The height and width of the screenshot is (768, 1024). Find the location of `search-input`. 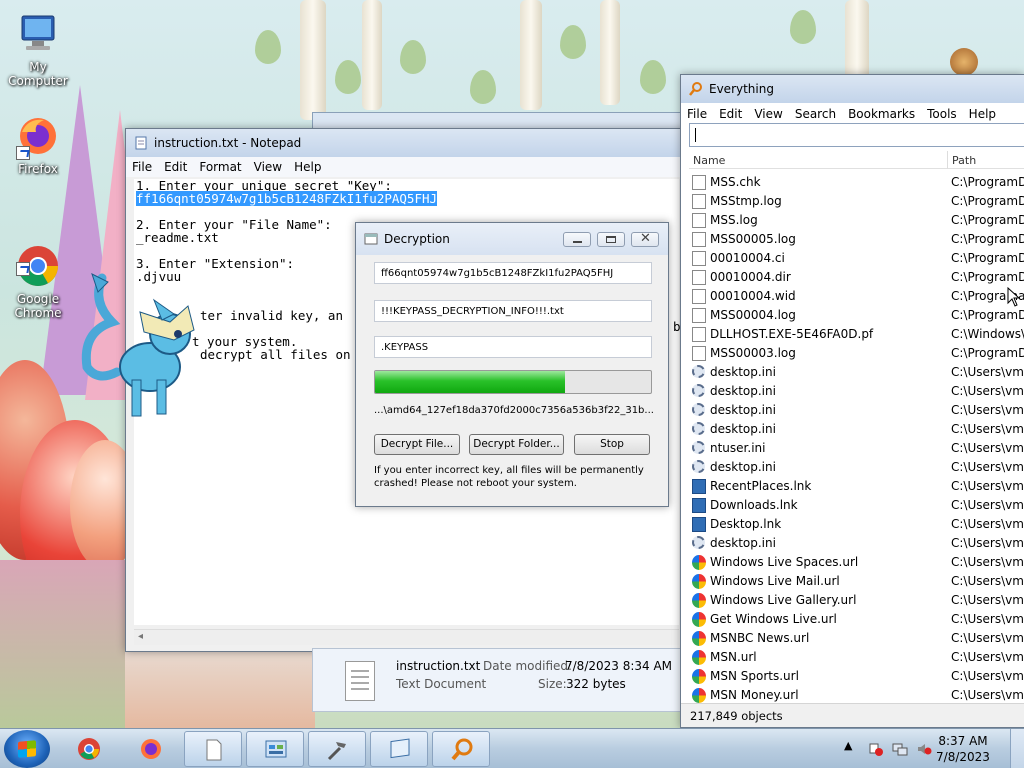

search-input is located at coordinates (856, 135).